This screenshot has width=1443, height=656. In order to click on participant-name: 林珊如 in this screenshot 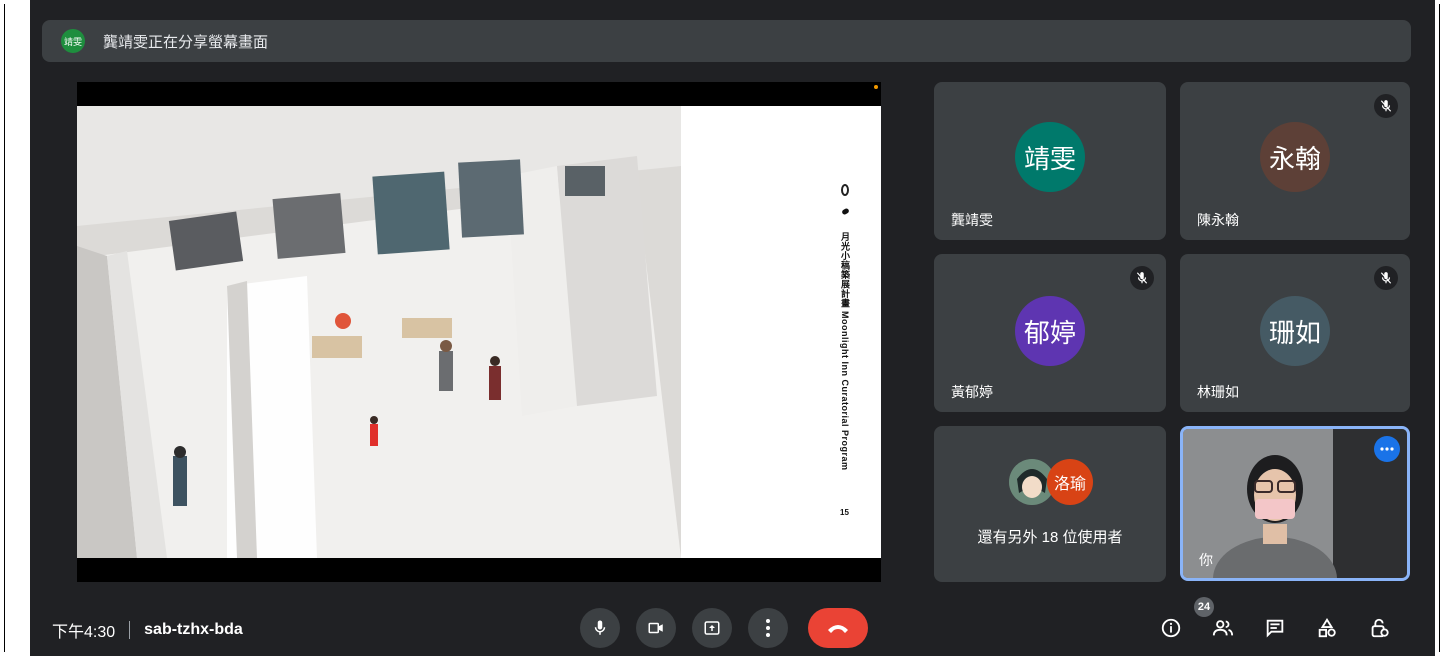, I will do `click(1218, 392)`.